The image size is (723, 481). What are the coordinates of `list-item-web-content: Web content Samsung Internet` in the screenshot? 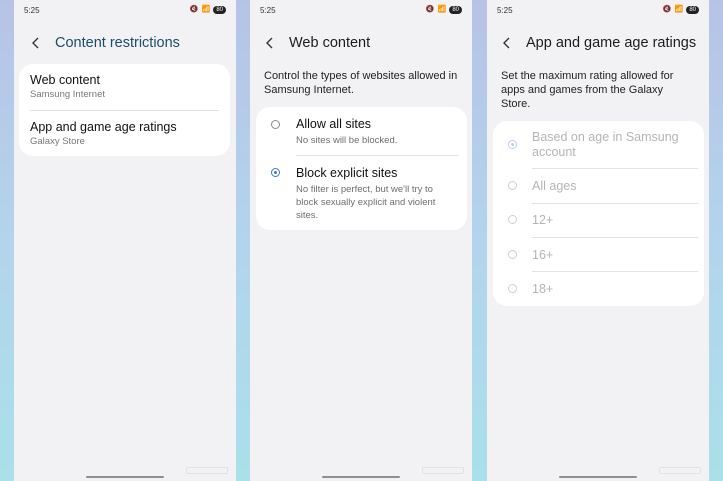 It's located at (125, 88).